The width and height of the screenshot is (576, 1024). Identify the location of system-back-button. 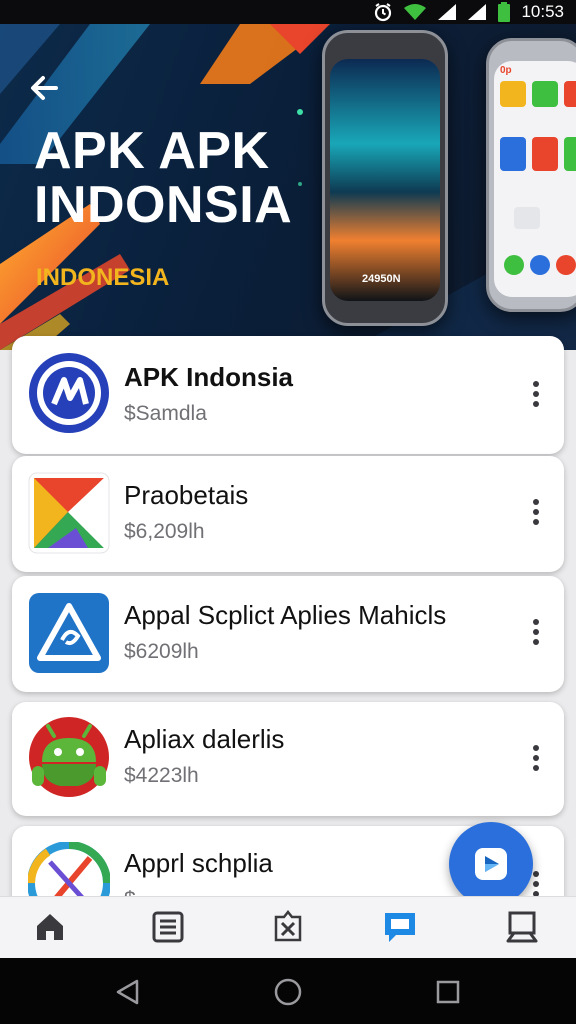
(128, 992).